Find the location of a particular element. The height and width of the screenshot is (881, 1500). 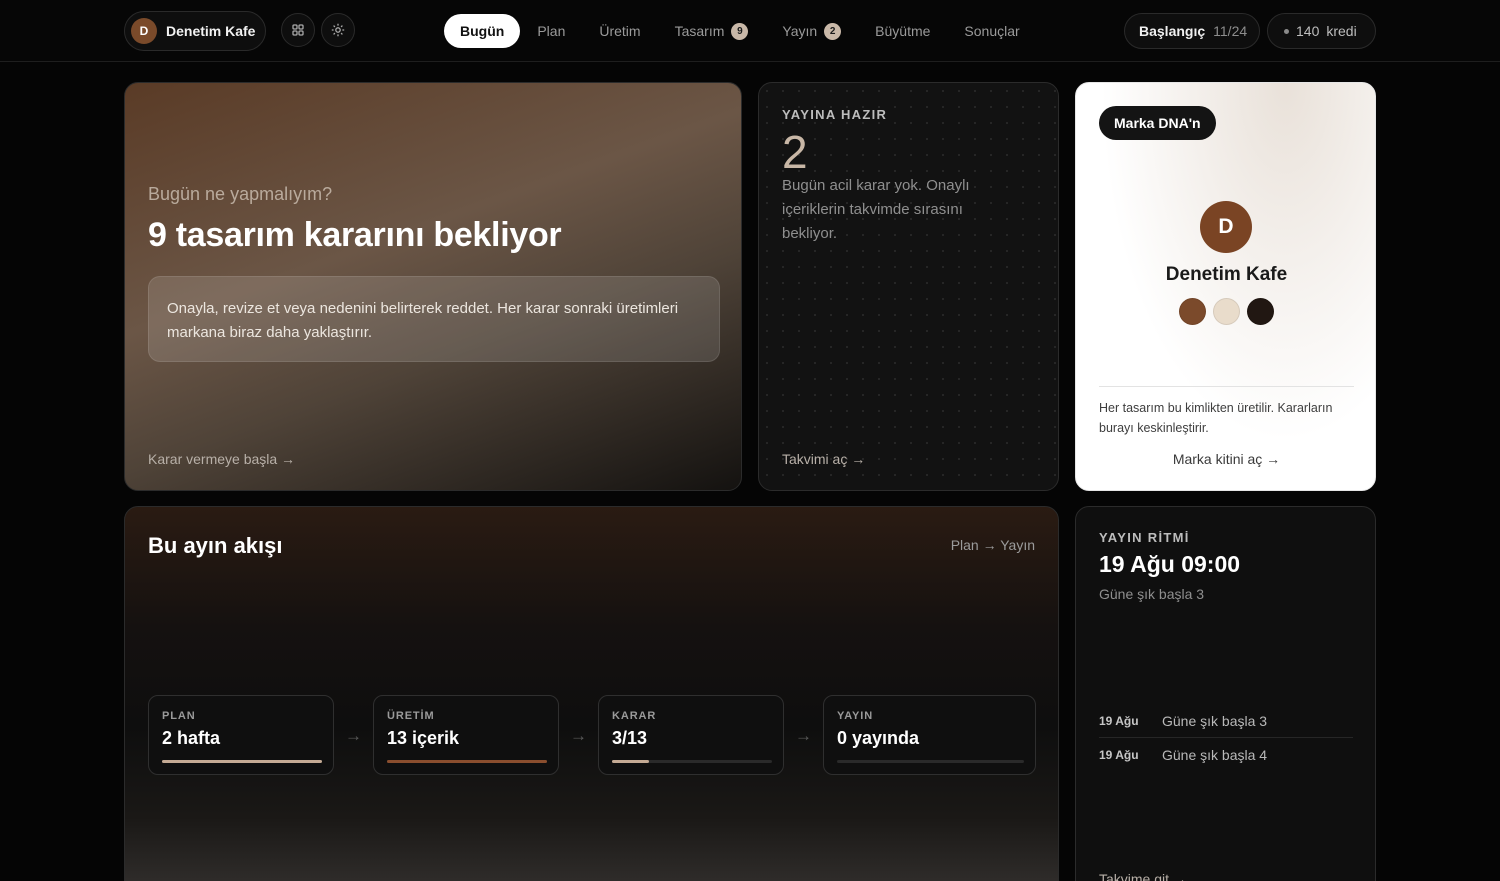

brand-color-swatches is located at coordinates (1226, 311).